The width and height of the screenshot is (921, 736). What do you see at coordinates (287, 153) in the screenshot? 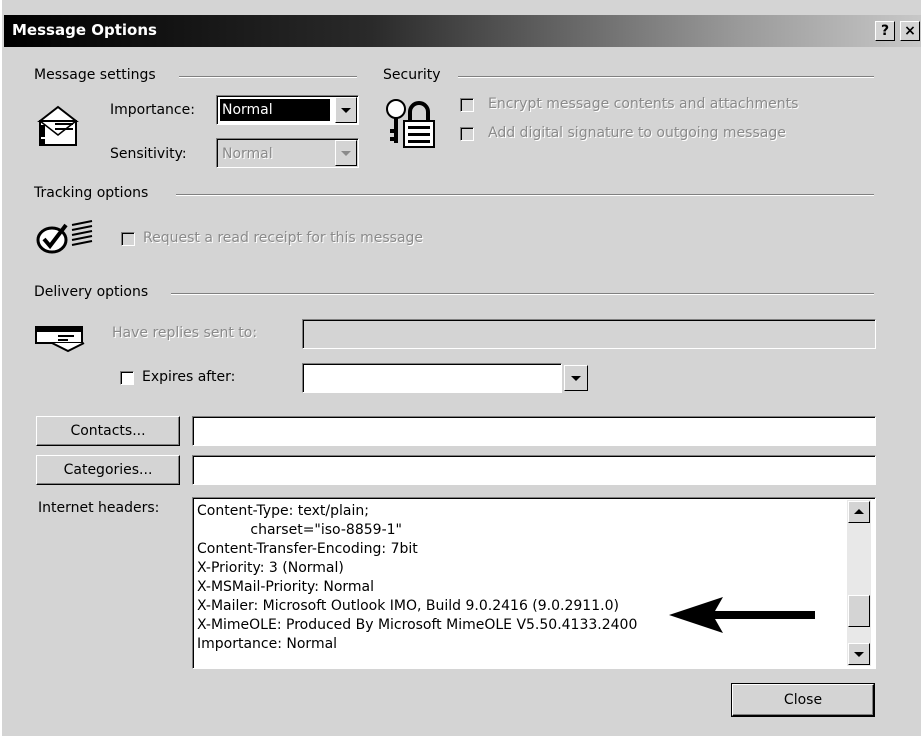
I see `sensitivity-select: Normal` at bounding box center [287, 153].